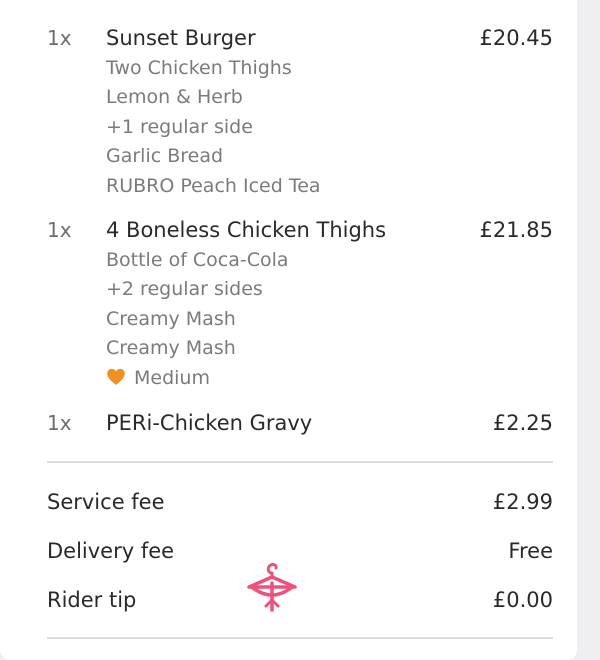  I want to click on summary-divider-bottom, so click(300, 638).